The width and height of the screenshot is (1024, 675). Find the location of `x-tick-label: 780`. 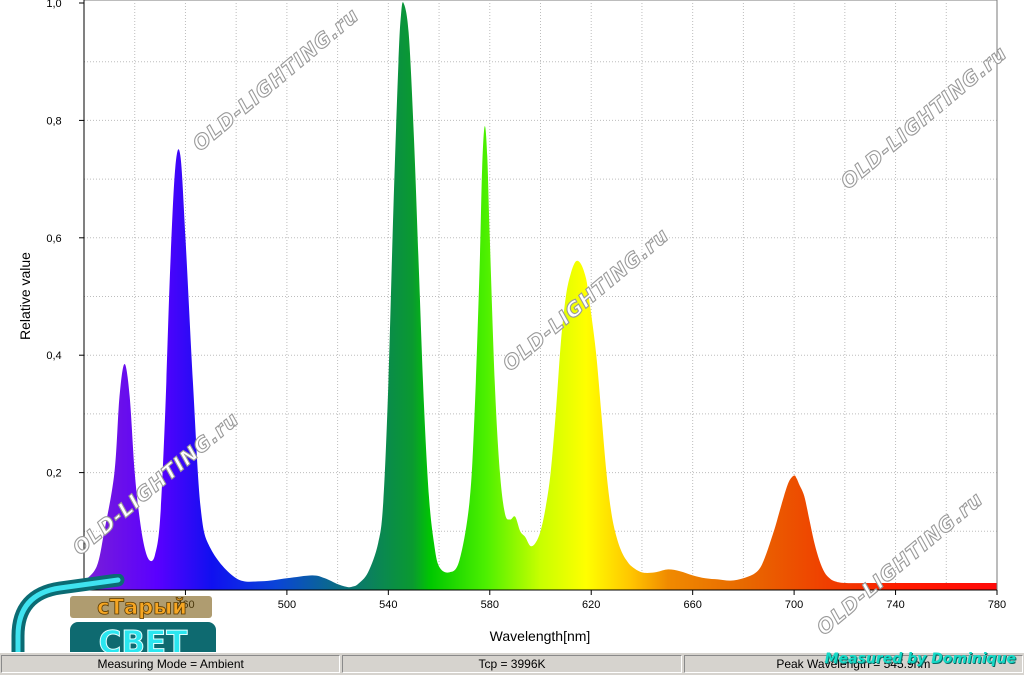

x-tick-label: 780 is located at coordinates (997, 605).